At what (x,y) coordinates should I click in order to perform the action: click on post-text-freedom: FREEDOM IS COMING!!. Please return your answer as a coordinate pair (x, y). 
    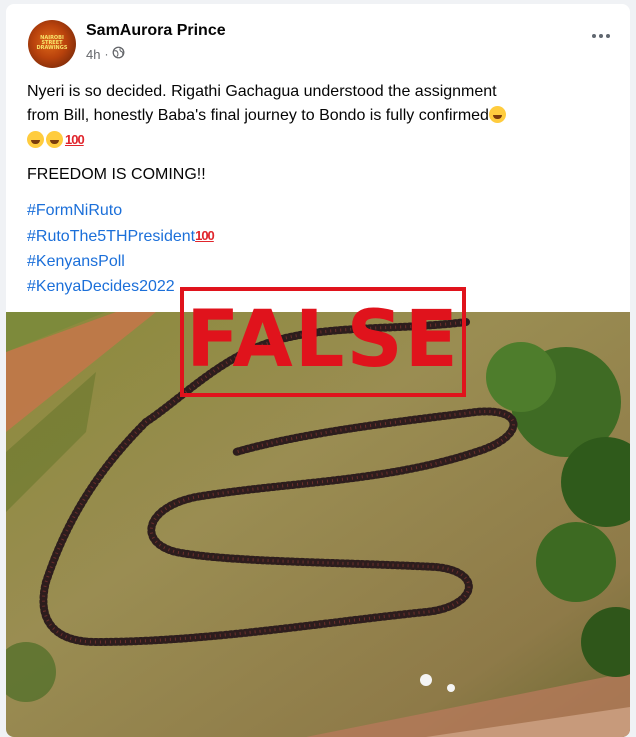
    Looking at the image, I should click on (116, 174).